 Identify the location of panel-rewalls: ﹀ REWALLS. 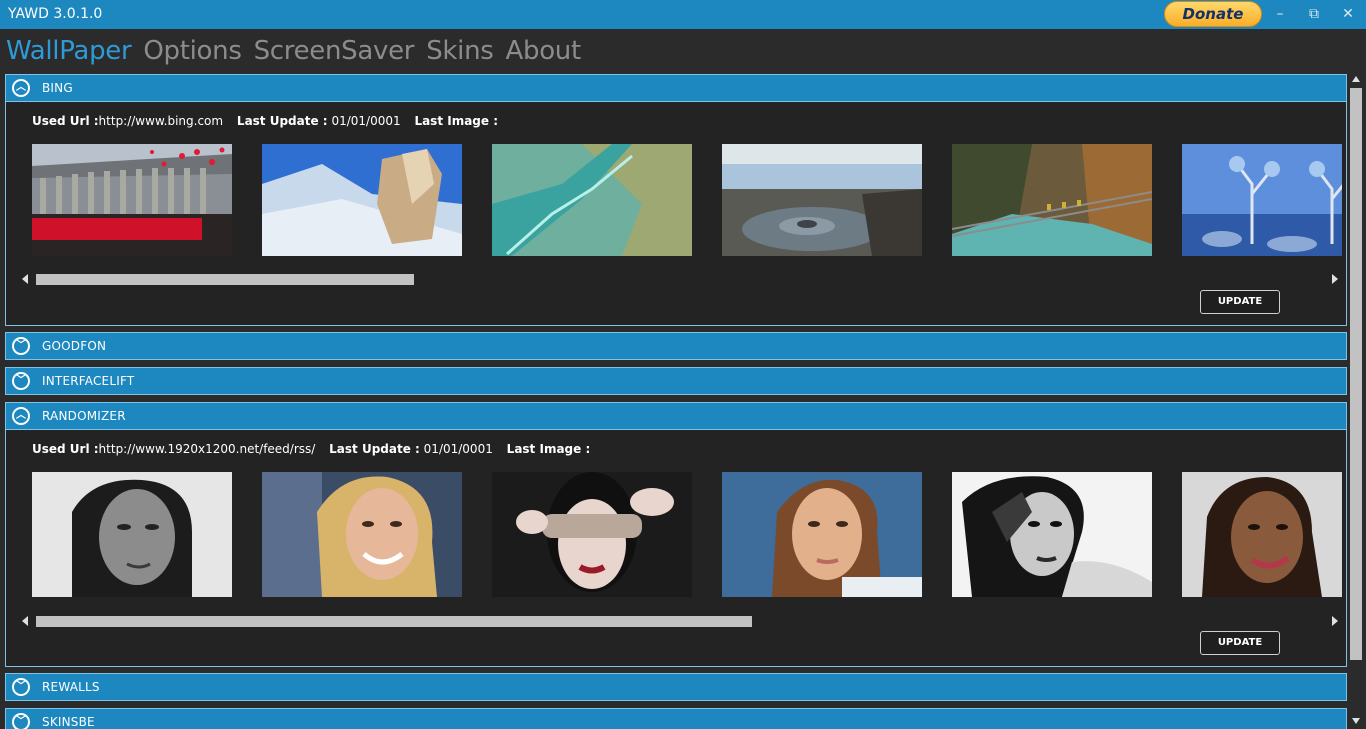
(676, 687).